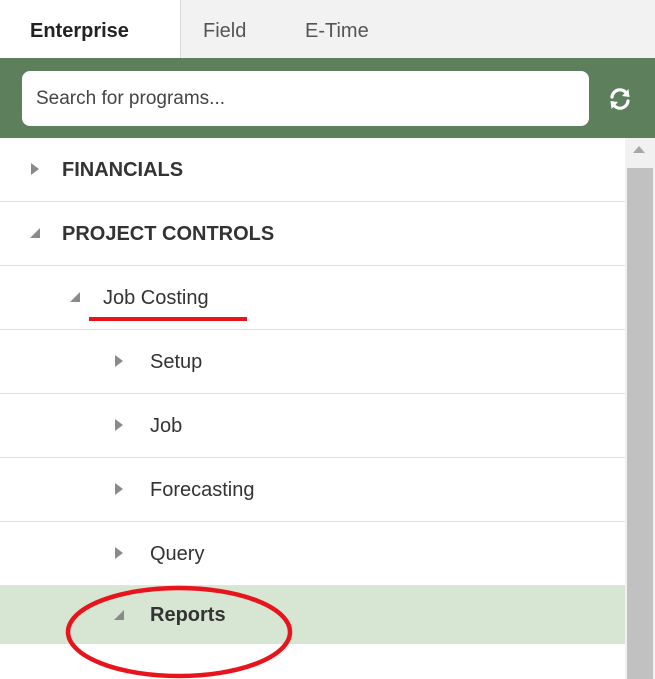 Image resolution: width=655 pixels, height=679 pixels. What do you see at coordinates (123, 170) in the screenshot?
I see `tree-item-label: FINANCIALS` at bounding box center [123, 170].